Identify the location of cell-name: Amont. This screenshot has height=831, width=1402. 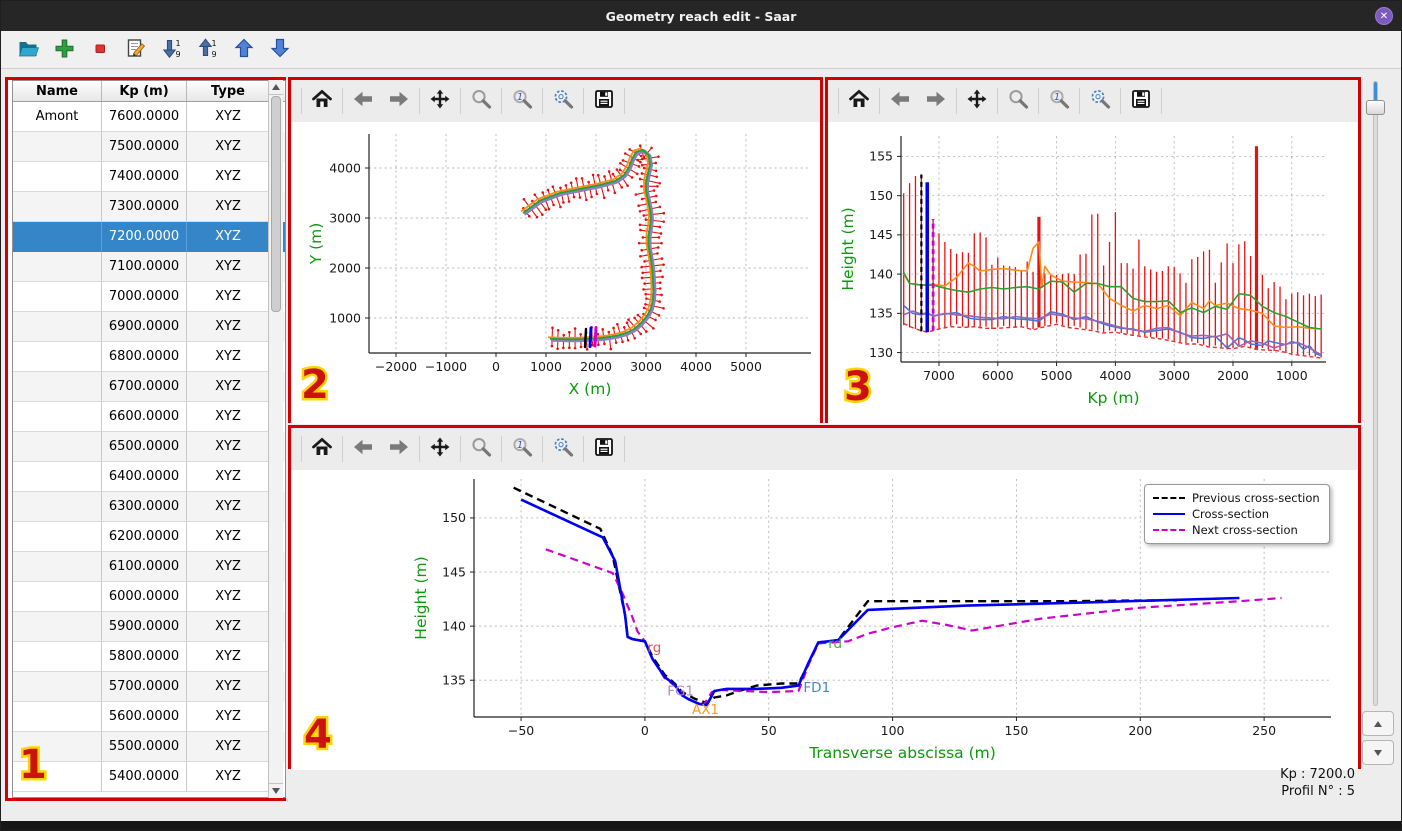
(57, 117).